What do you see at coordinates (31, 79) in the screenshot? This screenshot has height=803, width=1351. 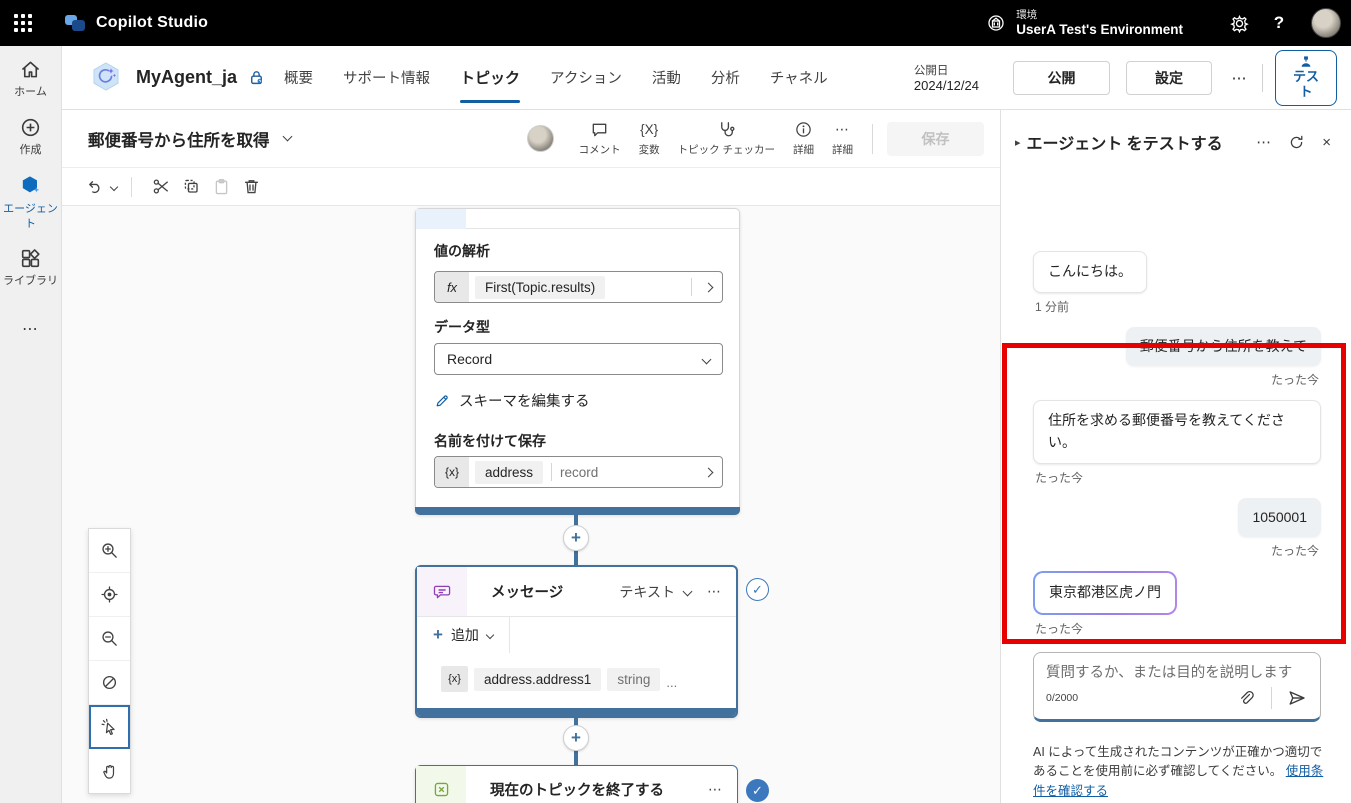 I see `sidebar-item-home: ホーム` at bounding box center [31, 79].